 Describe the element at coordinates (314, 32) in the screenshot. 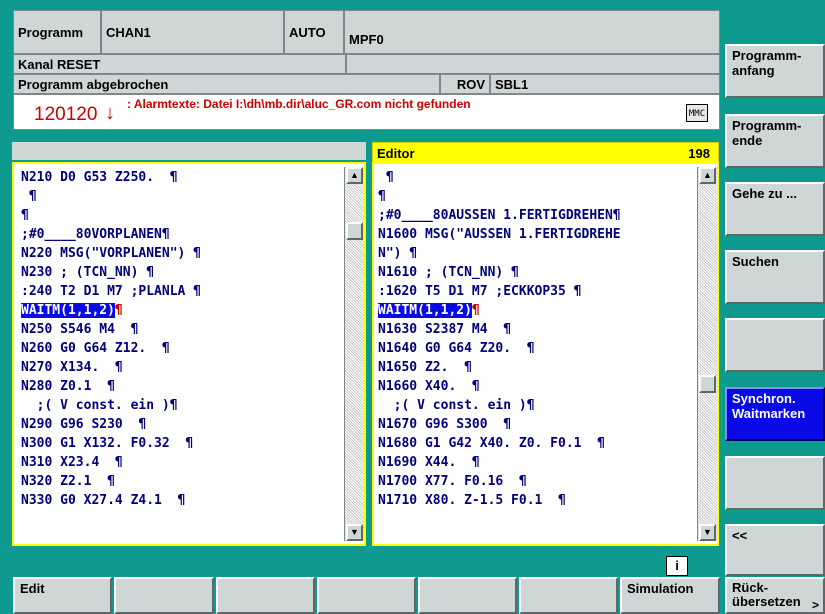

I see `operating-mode: AUTO` at that location.